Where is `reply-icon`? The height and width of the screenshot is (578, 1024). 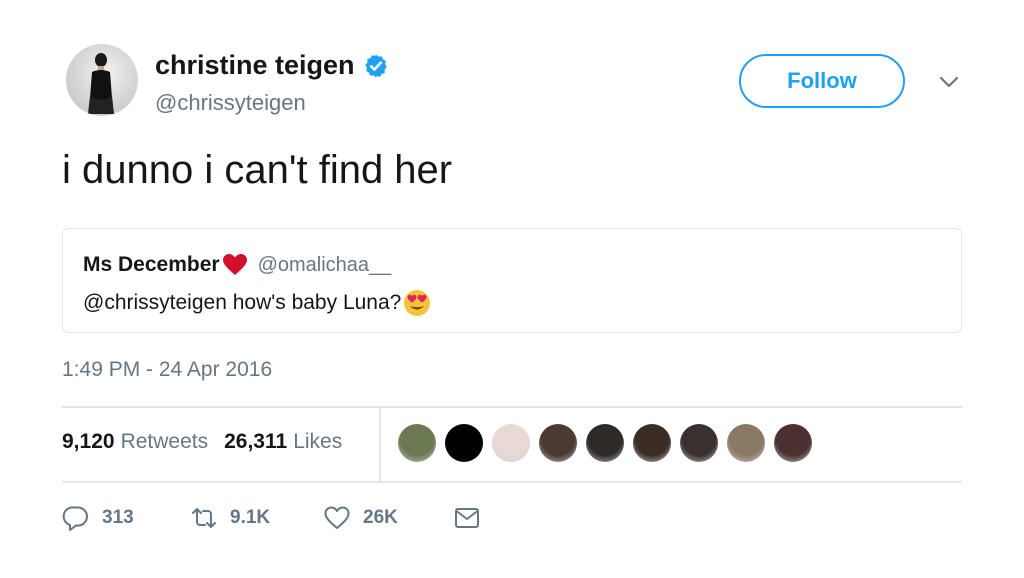 reply-icon is located at coordinates (75, 518).